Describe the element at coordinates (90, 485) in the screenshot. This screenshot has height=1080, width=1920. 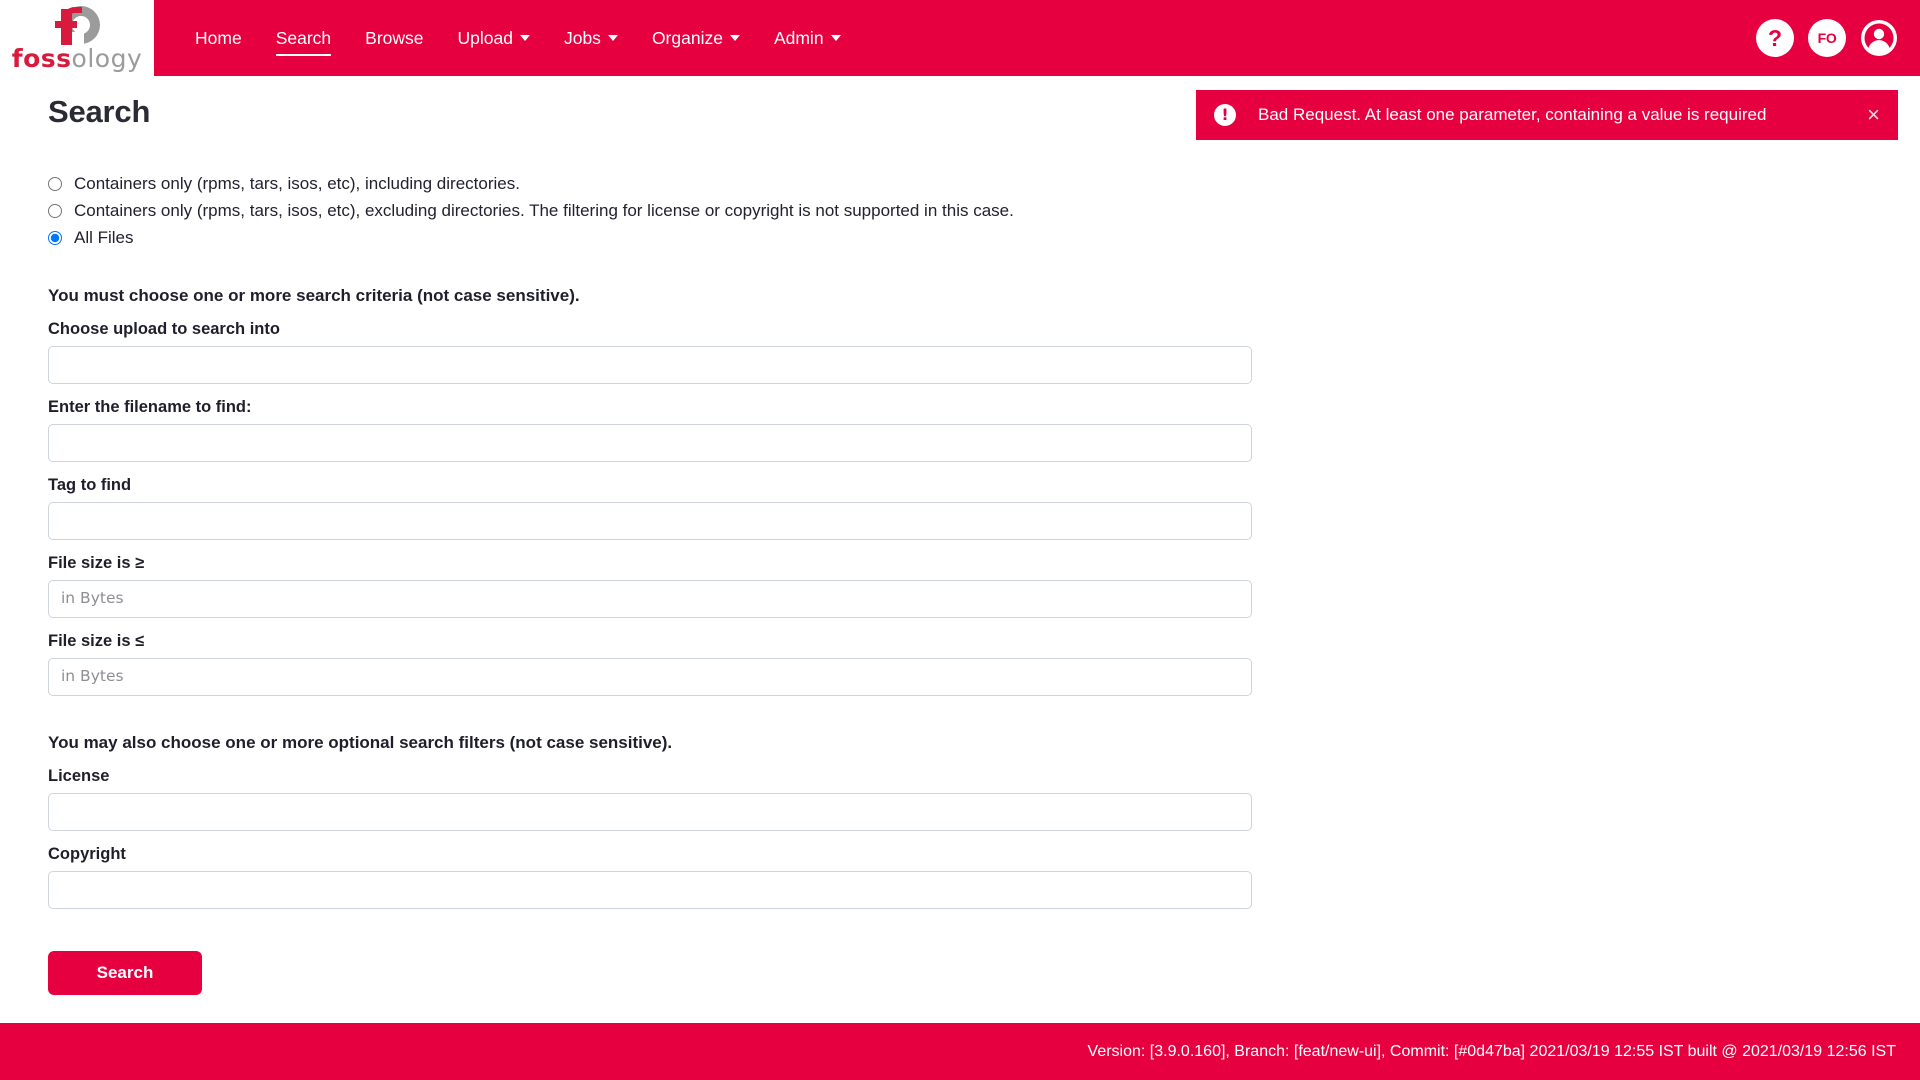
I see `field-tag-label: Tag to find` at that location.